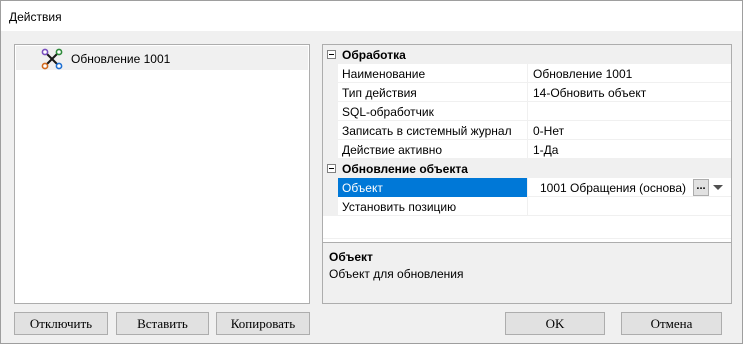 This screenshot has height=344, width=743. Describe the element at coordinates (433, 73) in the screenshot. I see `property-name: Наименование` at that location.